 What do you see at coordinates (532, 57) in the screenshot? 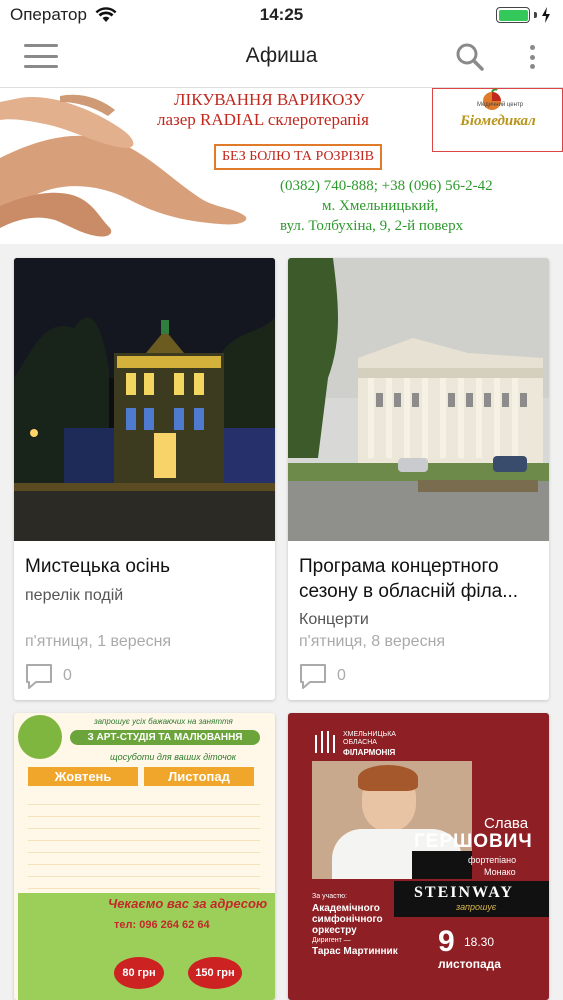
I see `more-options-icon` at bounding box center [532, 57].